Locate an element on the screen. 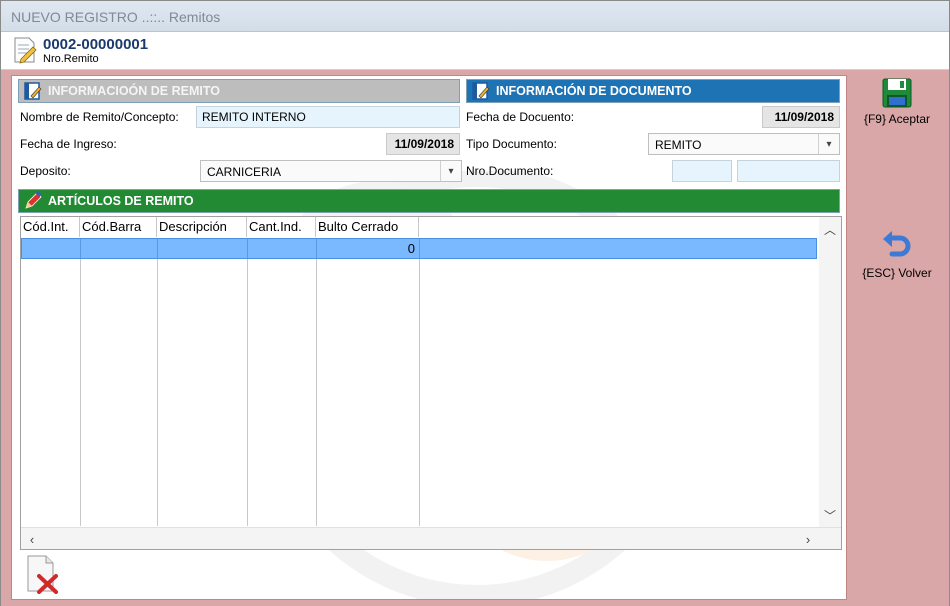 The height and width of the screenshot is (606, 950). cell-cod-int is located at coordinates (51, 248).